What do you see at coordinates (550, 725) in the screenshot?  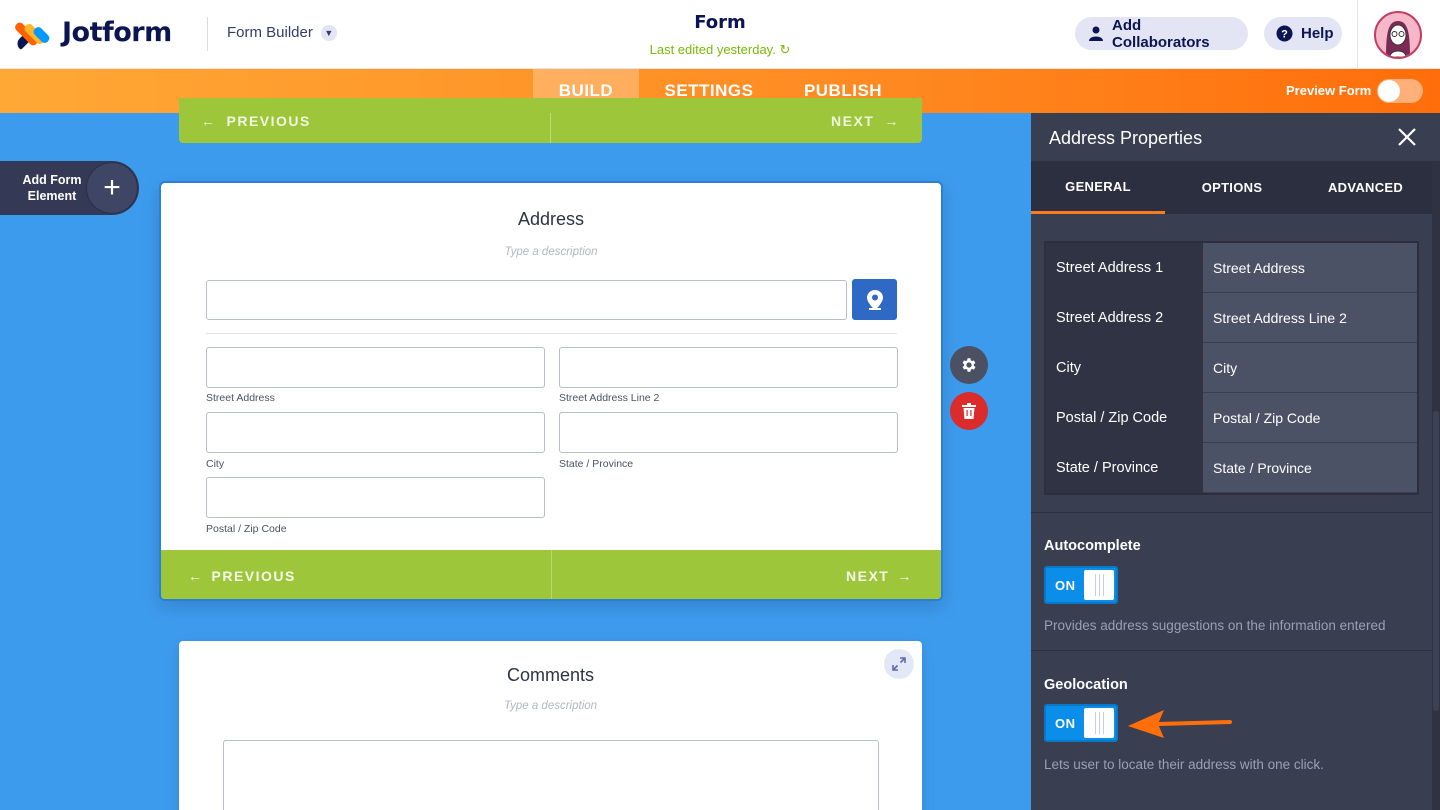 I see `comments-field-card: Comments Type a description` at bounding box center [550, 725].